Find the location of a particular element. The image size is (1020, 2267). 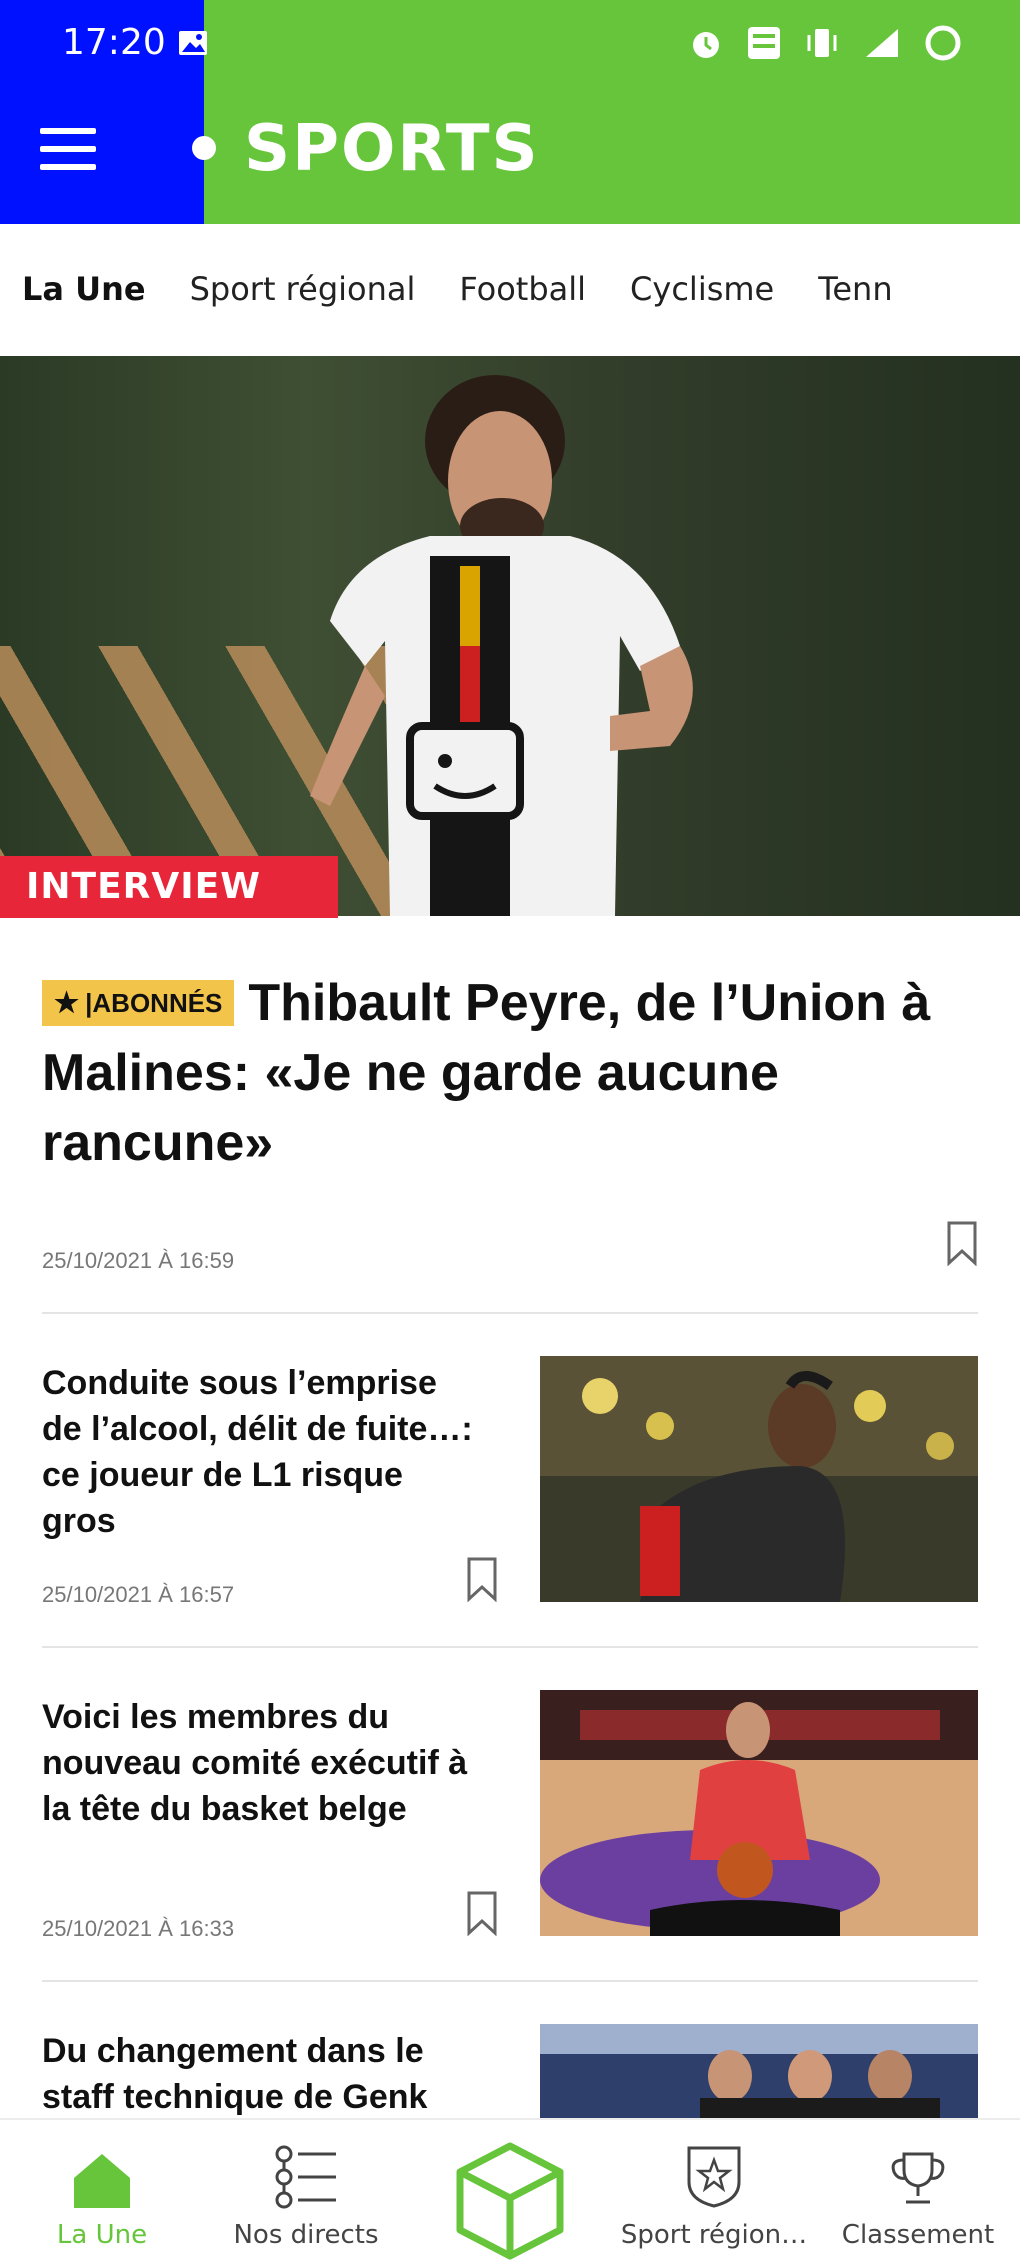

nav-label: Classement is located at coordinates (918, 2235).